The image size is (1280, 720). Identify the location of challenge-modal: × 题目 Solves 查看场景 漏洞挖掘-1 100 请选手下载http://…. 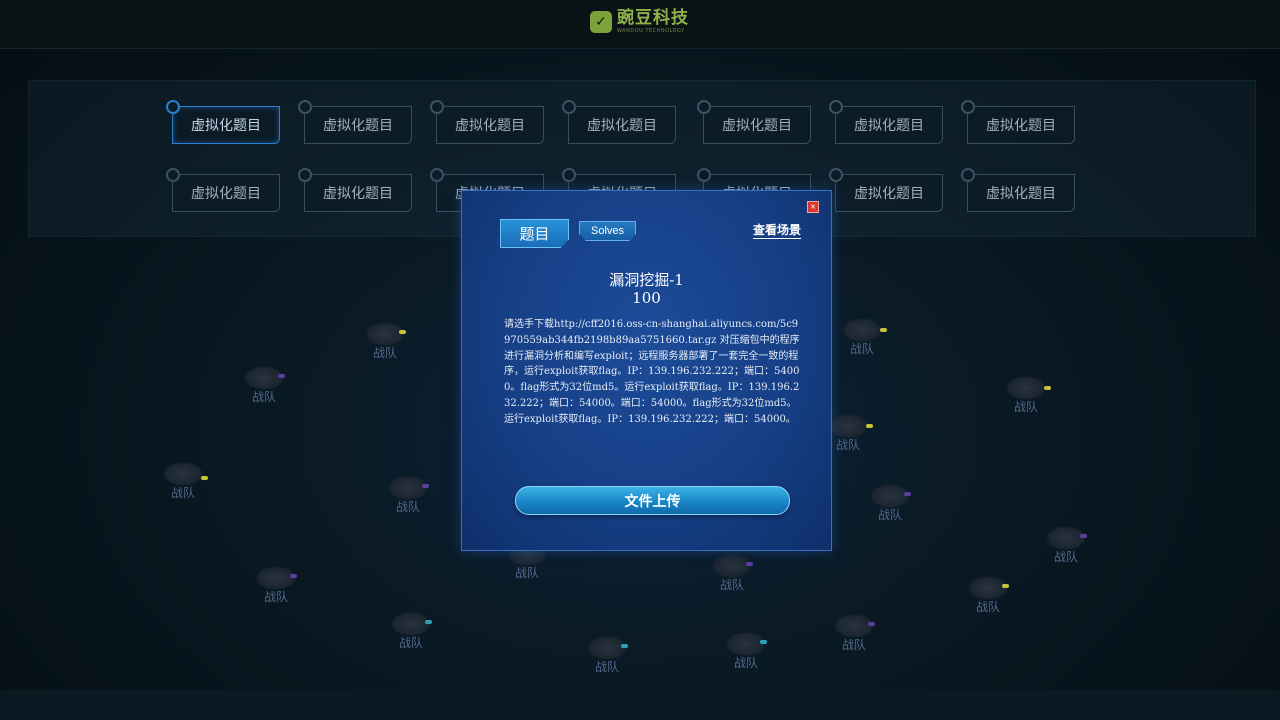
(646, 370).